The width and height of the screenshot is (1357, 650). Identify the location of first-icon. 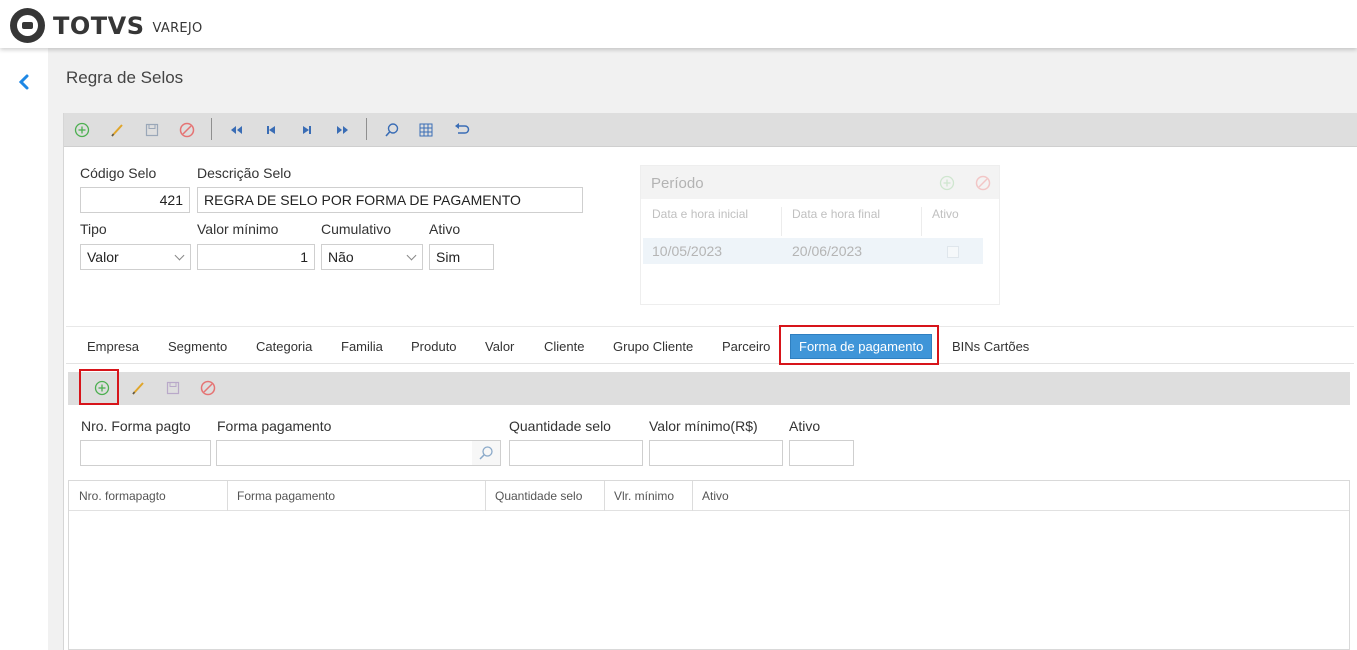
(237, 130).